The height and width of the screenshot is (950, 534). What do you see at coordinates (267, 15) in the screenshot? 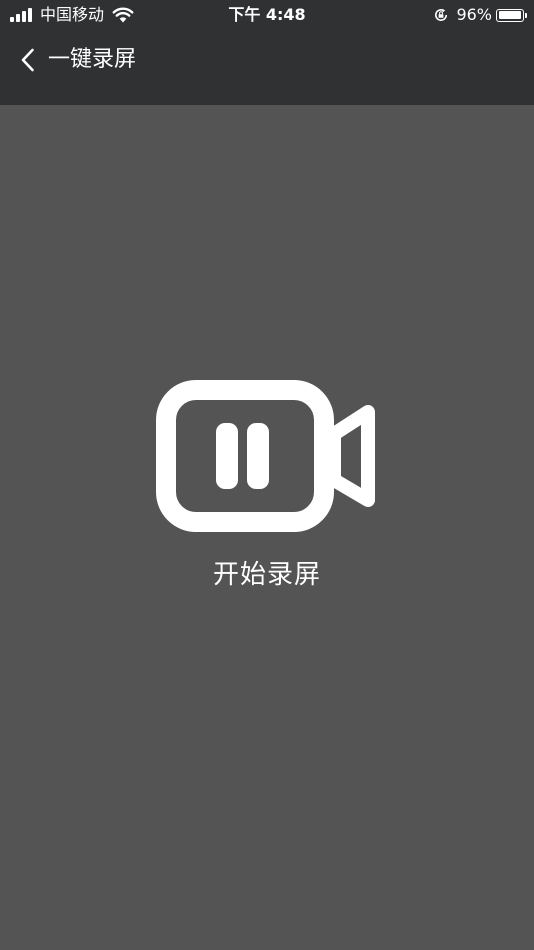
I see `status-bar: 中国移动 下午 4:48 96%` at bounding box center [267, 15].